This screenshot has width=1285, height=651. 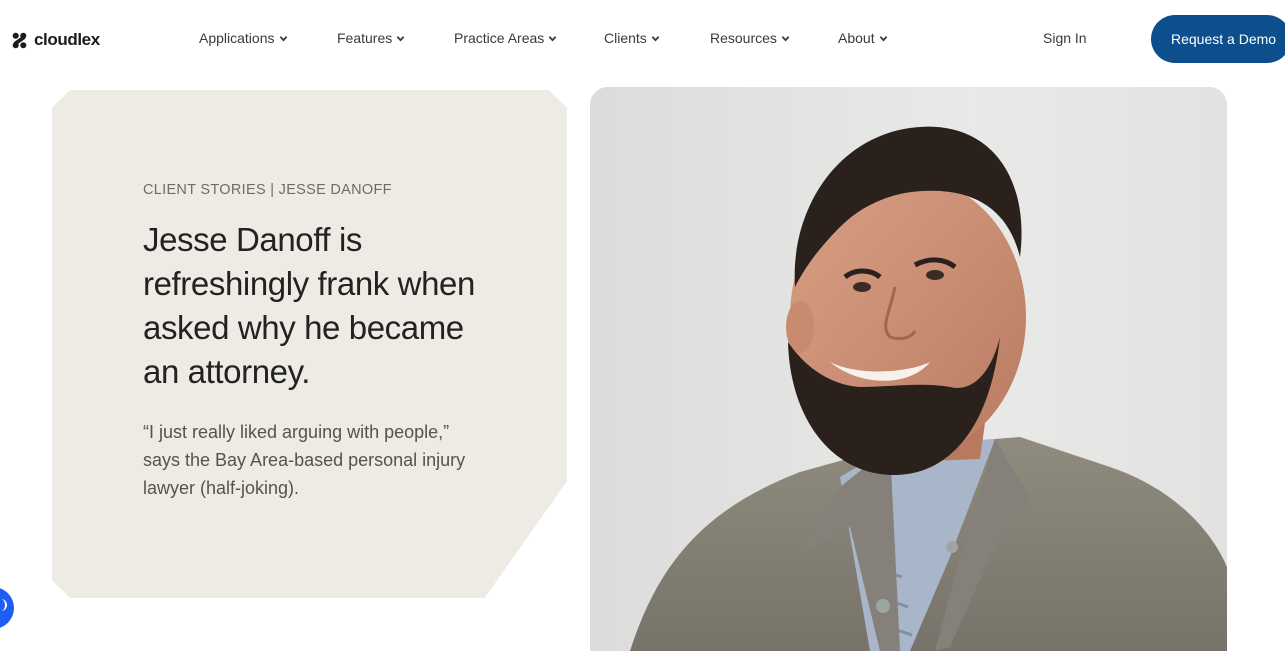 I want to click on nav-item-clients: Clients, so click(x=632, y=38).